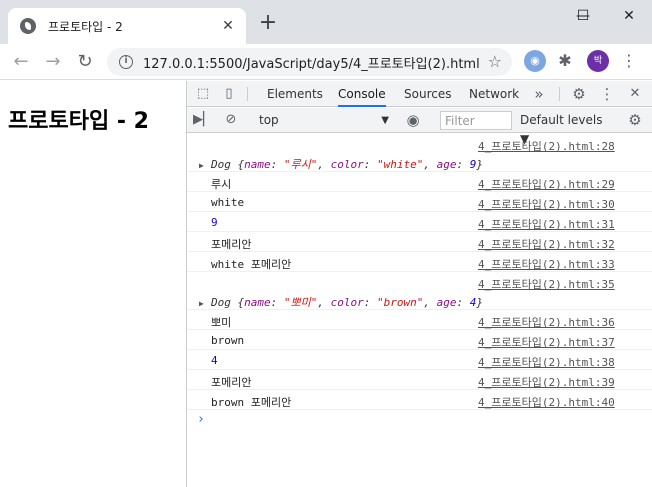 The height and width of the screenshot is (487, 652). I want to click on source-link: 4_프로토타입(2).html:32, so click(546, 244).